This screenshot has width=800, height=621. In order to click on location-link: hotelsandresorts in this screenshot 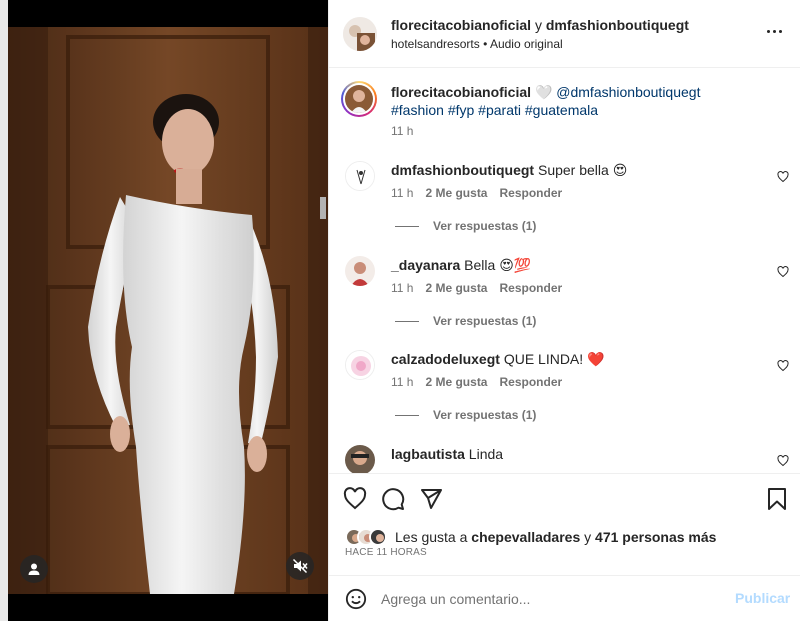, I will do `click(435, 44)`.